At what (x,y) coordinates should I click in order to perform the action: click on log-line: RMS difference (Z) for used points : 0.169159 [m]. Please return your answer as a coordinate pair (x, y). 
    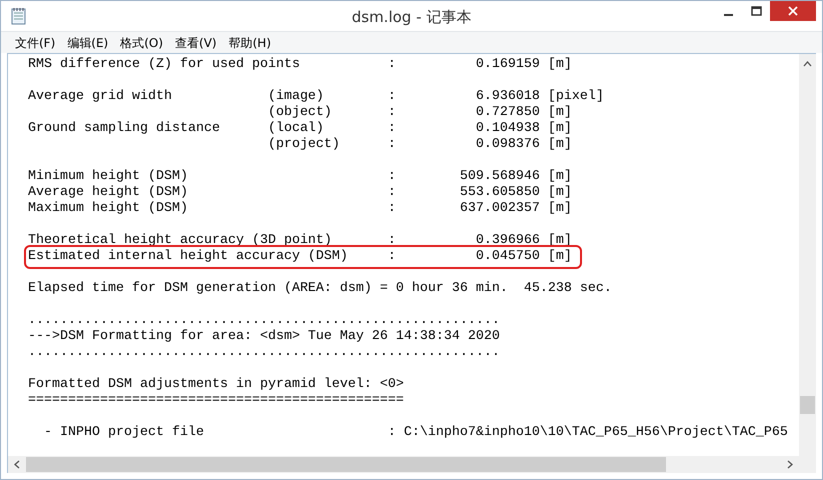
    Looking at the image, I should click on (300, 65).